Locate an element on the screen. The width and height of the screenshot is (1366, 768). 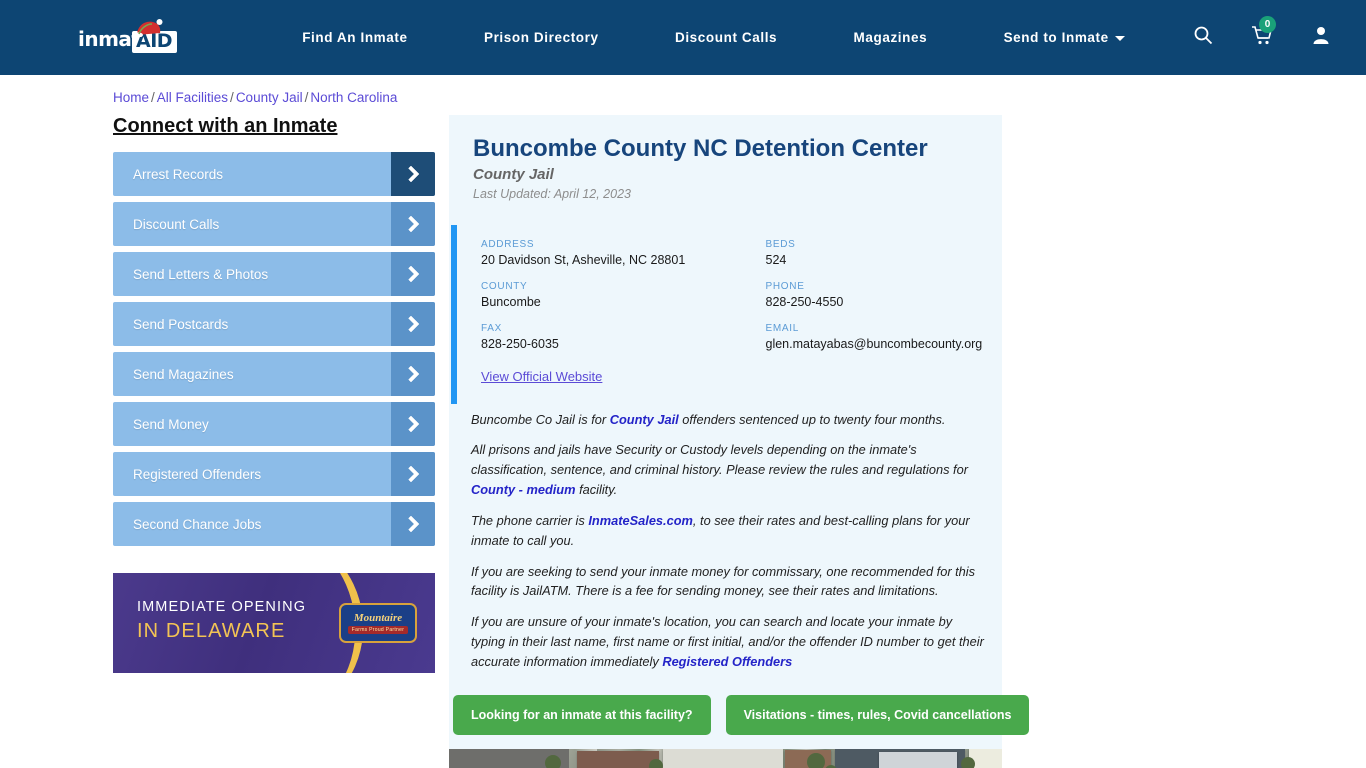
info-label: EMAIL is located at coordinates (782, 328).